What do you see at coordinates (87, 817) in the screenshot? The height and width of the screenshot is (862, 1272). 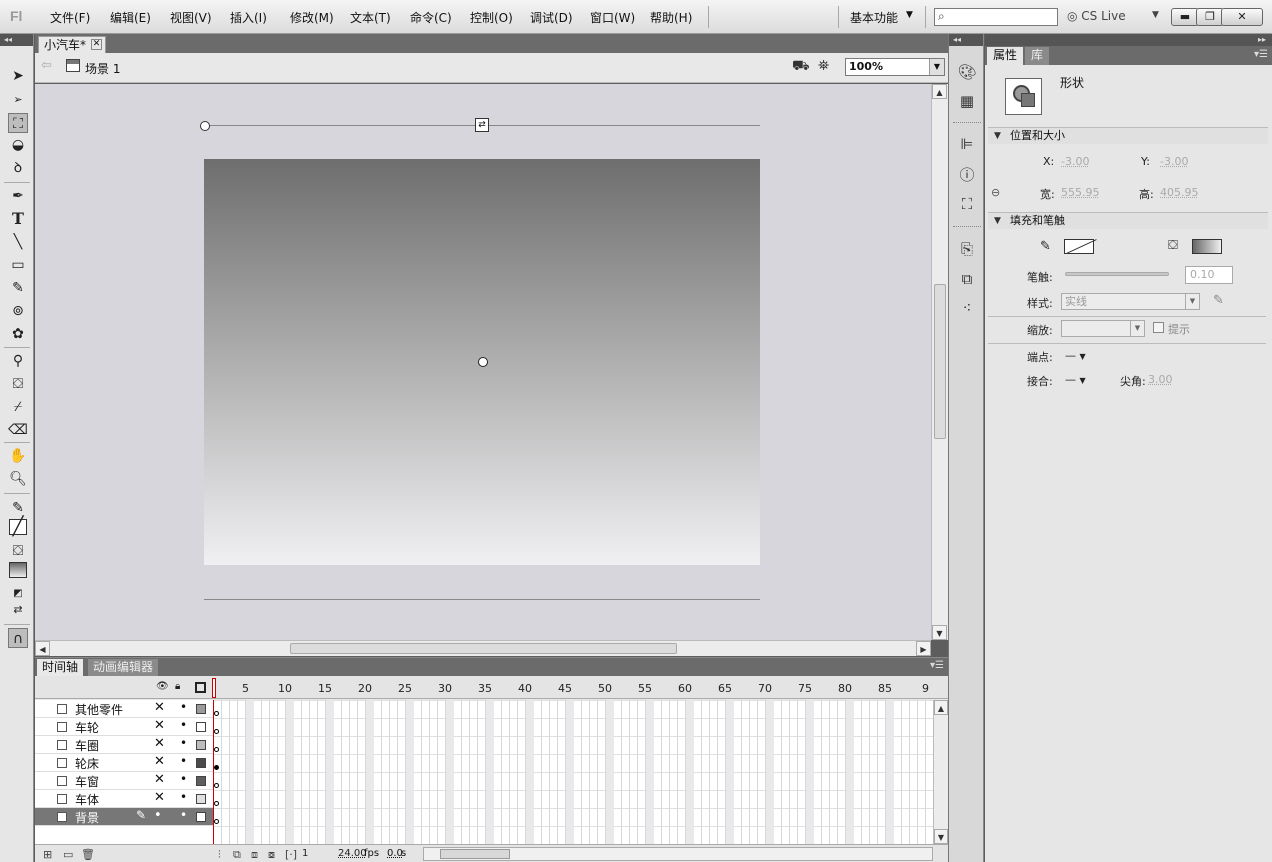 I see `layer-name: 背景` at bounding box center [87, 817].